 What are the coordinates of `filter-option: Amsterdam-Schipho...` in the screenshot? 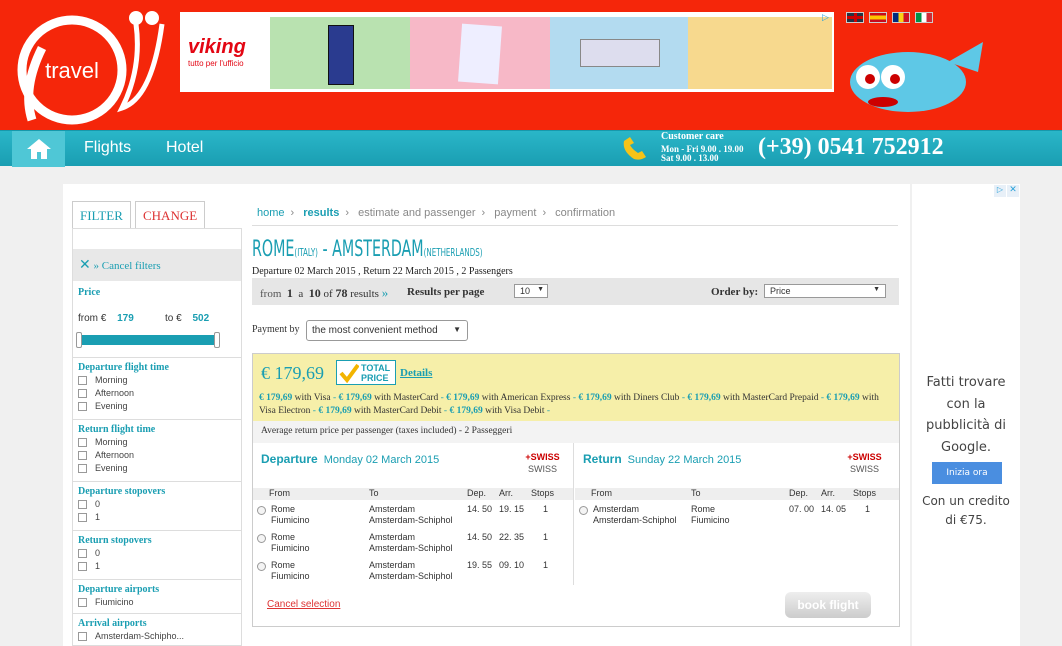 It's located at (131, 636).